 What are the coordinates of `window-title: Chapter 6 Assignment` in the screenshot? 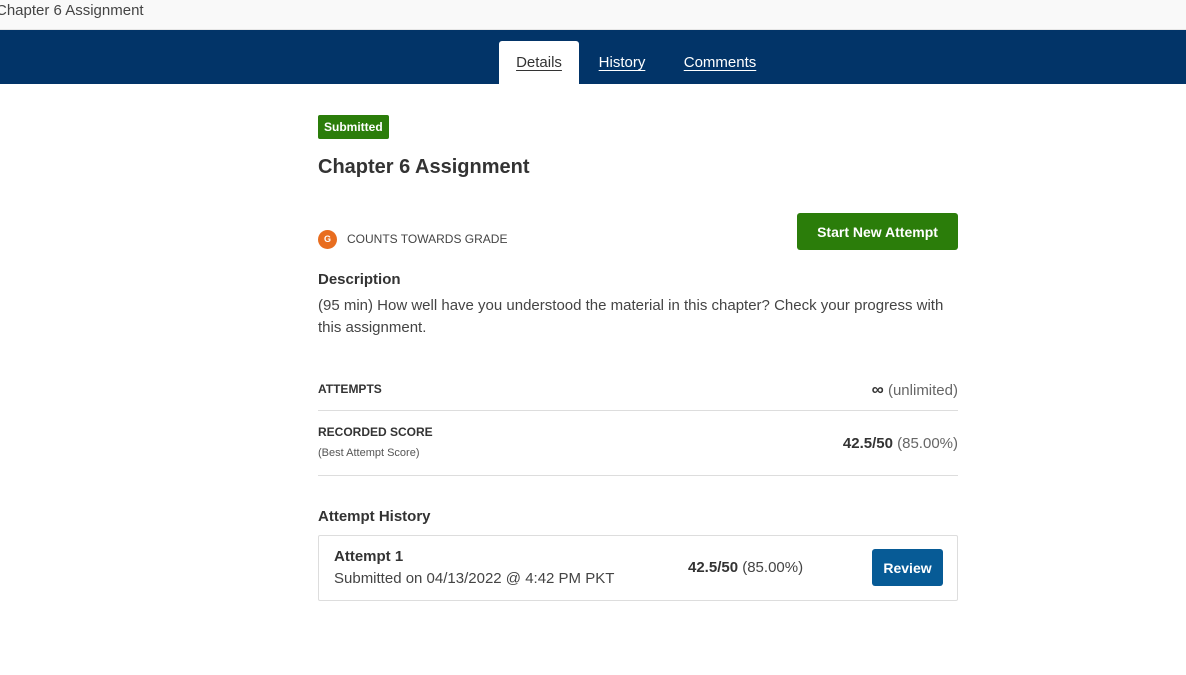 It's located at (72, 10).